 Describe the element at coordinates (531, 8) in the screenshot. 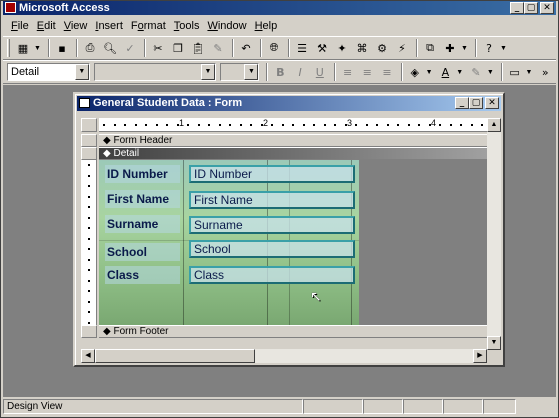

I see `restore-button: ▢` at that location.